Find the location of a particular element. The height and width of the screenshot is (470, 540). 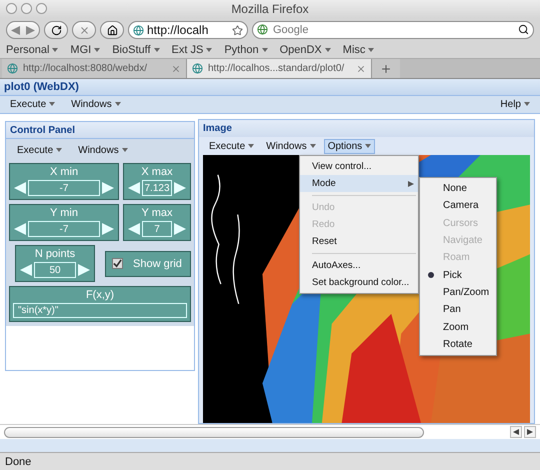

check-icon is located at coordinates (117, 263).